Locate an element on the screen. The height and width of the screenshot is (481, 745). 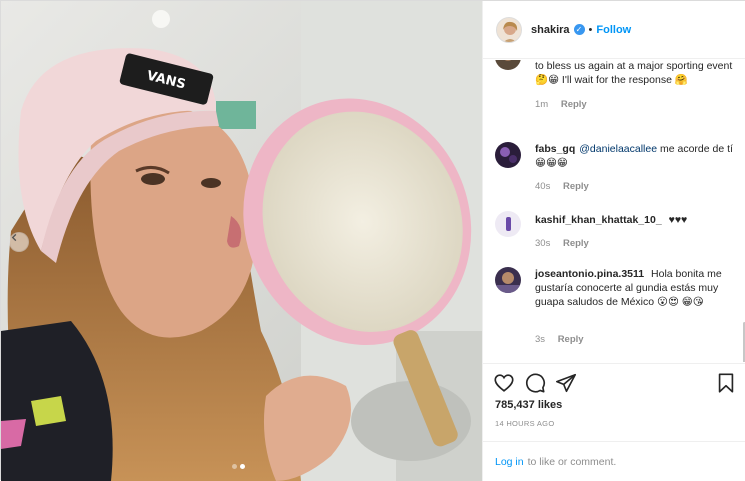
heart-icon is located at coordinates (504, 383).